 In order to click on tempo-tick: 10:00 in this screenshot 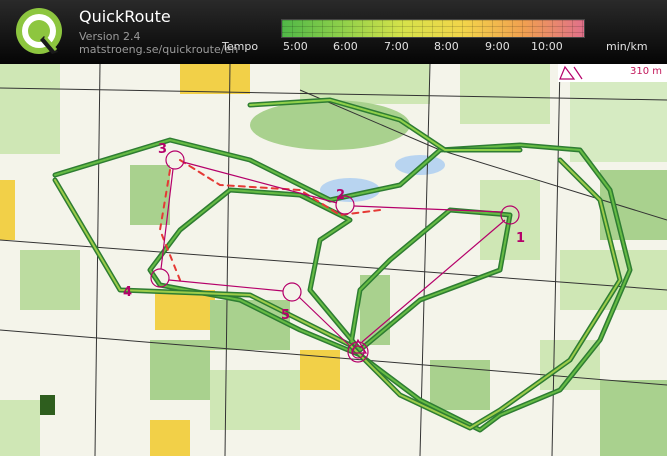, I will do `click(547, 46)`.